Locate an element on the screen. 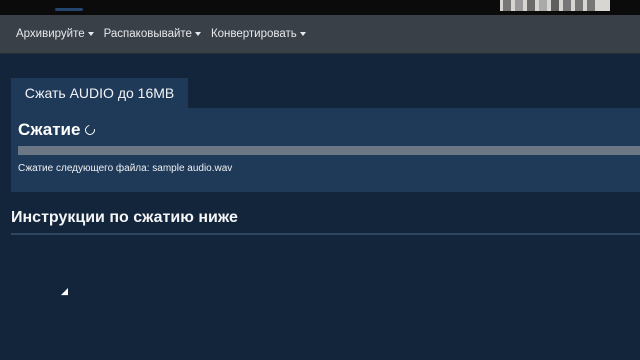 This screenshot has width=640, height=360. instructions-heading: Инструкции по сжатию ниже is located at coordinates (124, 217).